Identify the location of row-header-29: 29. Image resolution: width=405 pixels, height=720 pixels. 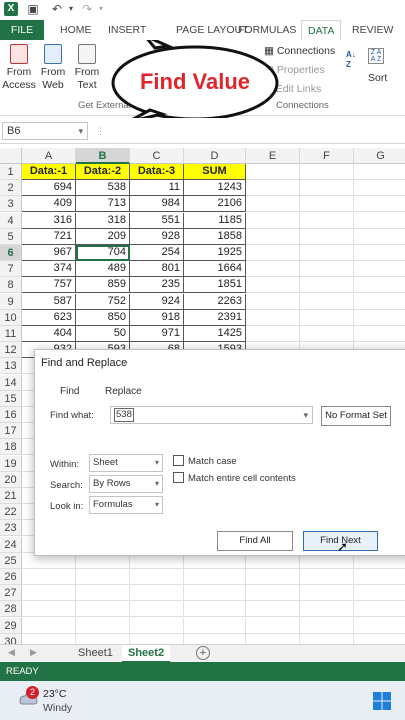
(11, 625).